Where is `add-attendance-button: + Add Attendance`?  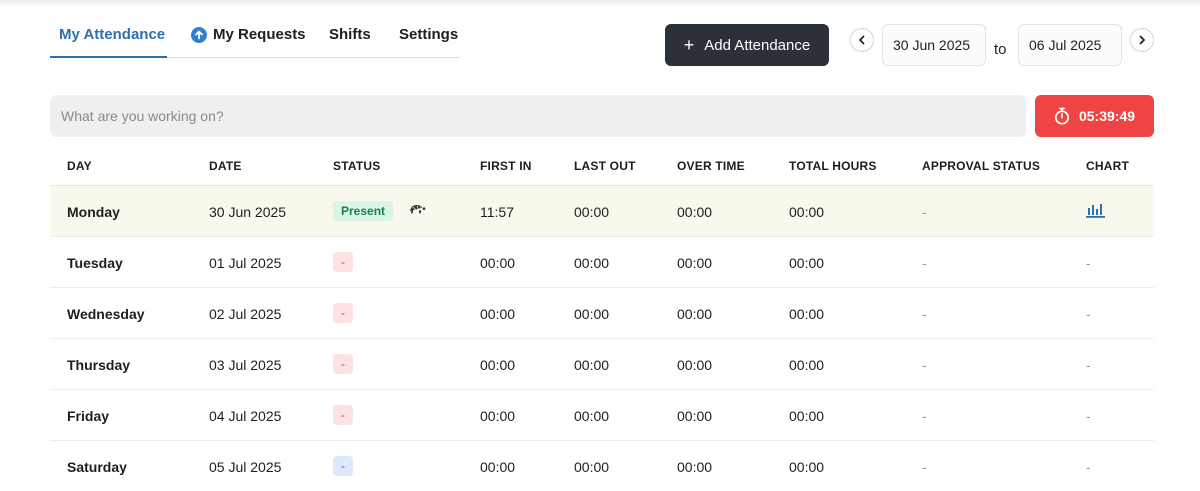 add-attendance-button: + Add Attendance is located at coordinates (747, 45).